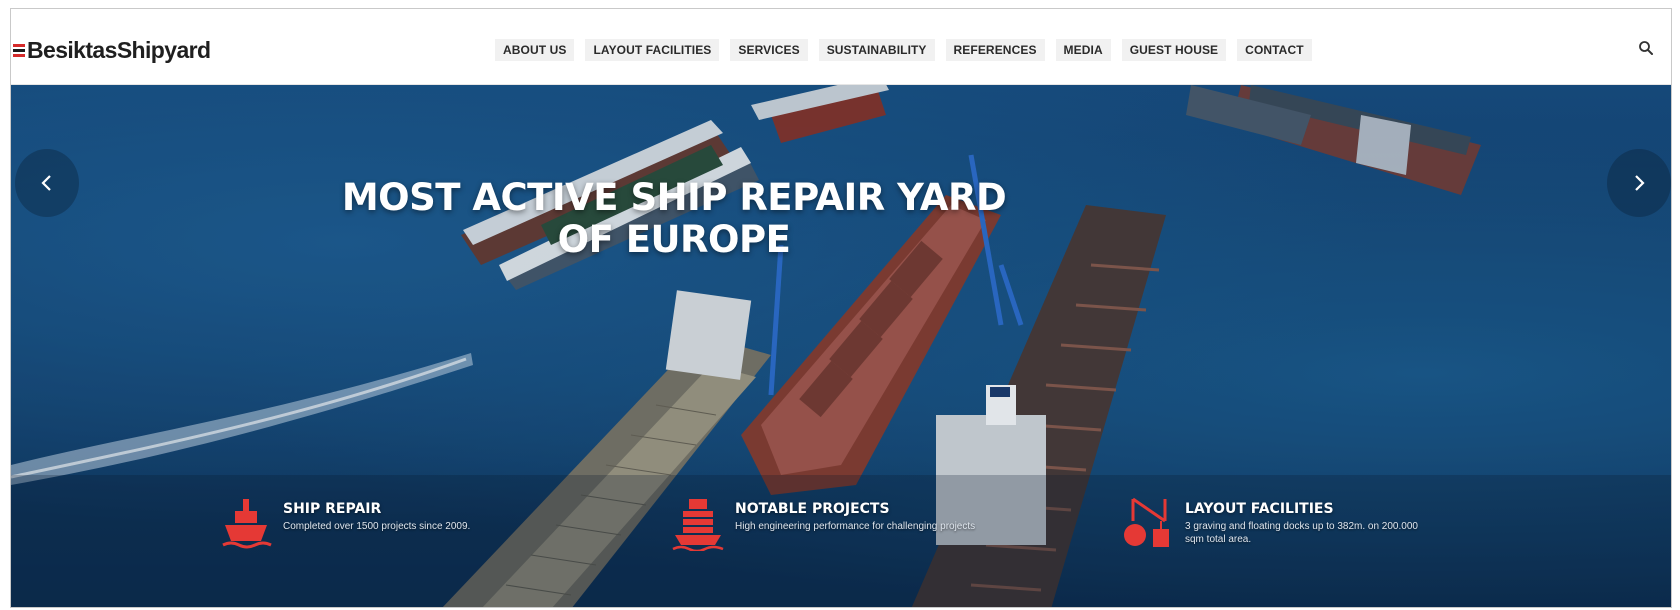  Describe the element at coordinates (1083, 50) in the screenshot. I see `nav-item-media: MEDIA` at that location.